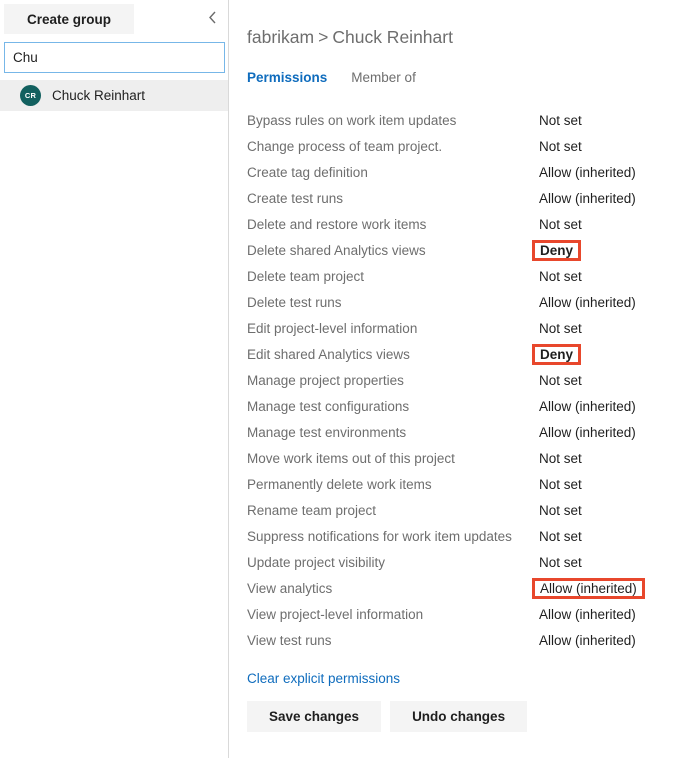  What do you see at coordinates (336, 250) in the screenshot?
I see `permission-name: Delete shared Analytics views` at bounding box center [336, 250].